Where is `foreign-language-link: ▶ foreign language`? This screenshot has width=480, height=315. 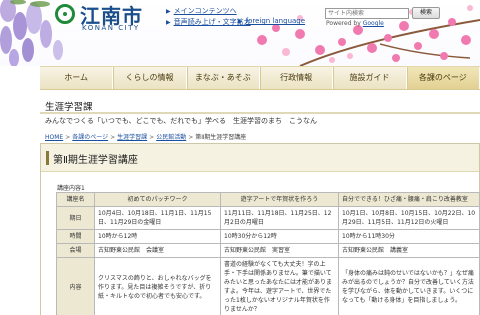
foreign-language-link: ▶ foreign language is located at coordinates (271, 21).